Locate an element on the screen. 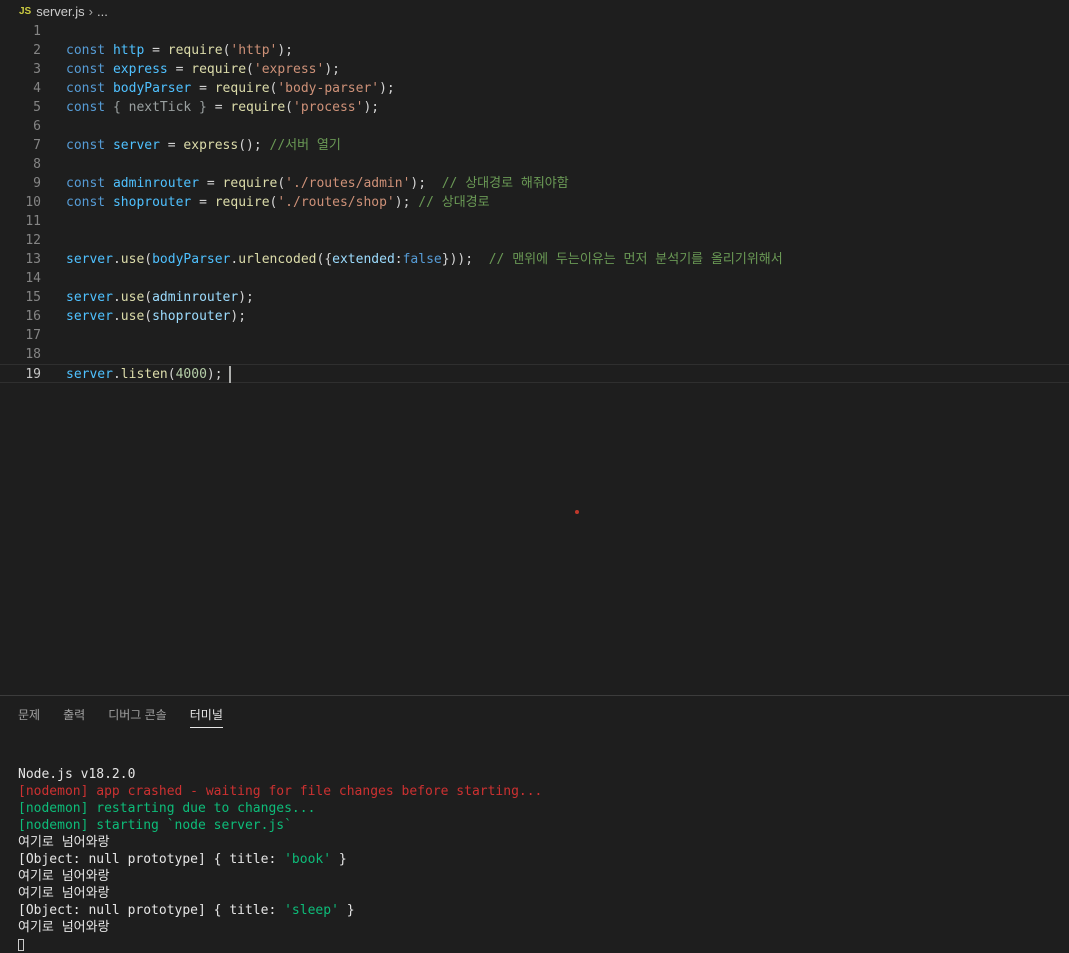 Image resolution: width=1069 pixels, height=953 pixels. line-number: 12 is located at coordinates (33, 240).